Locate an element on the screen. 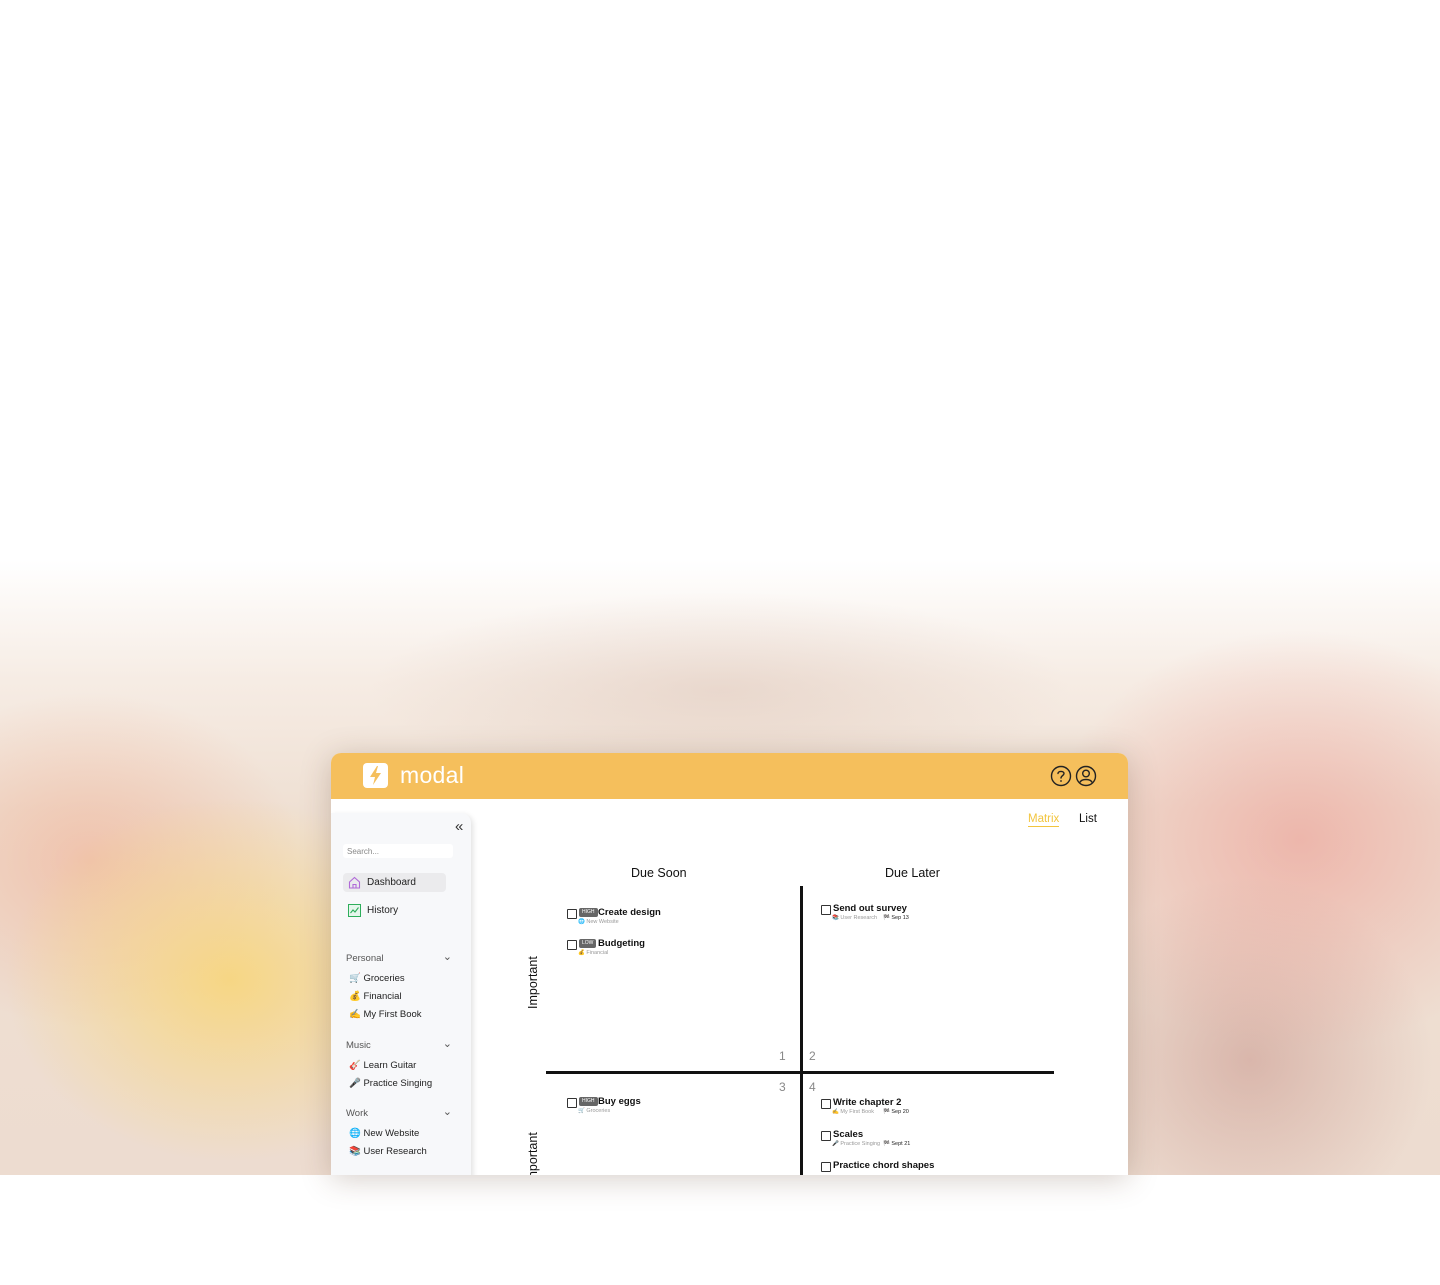  sidebar-item-label: Dashboard is located at coordinates (391, 882).